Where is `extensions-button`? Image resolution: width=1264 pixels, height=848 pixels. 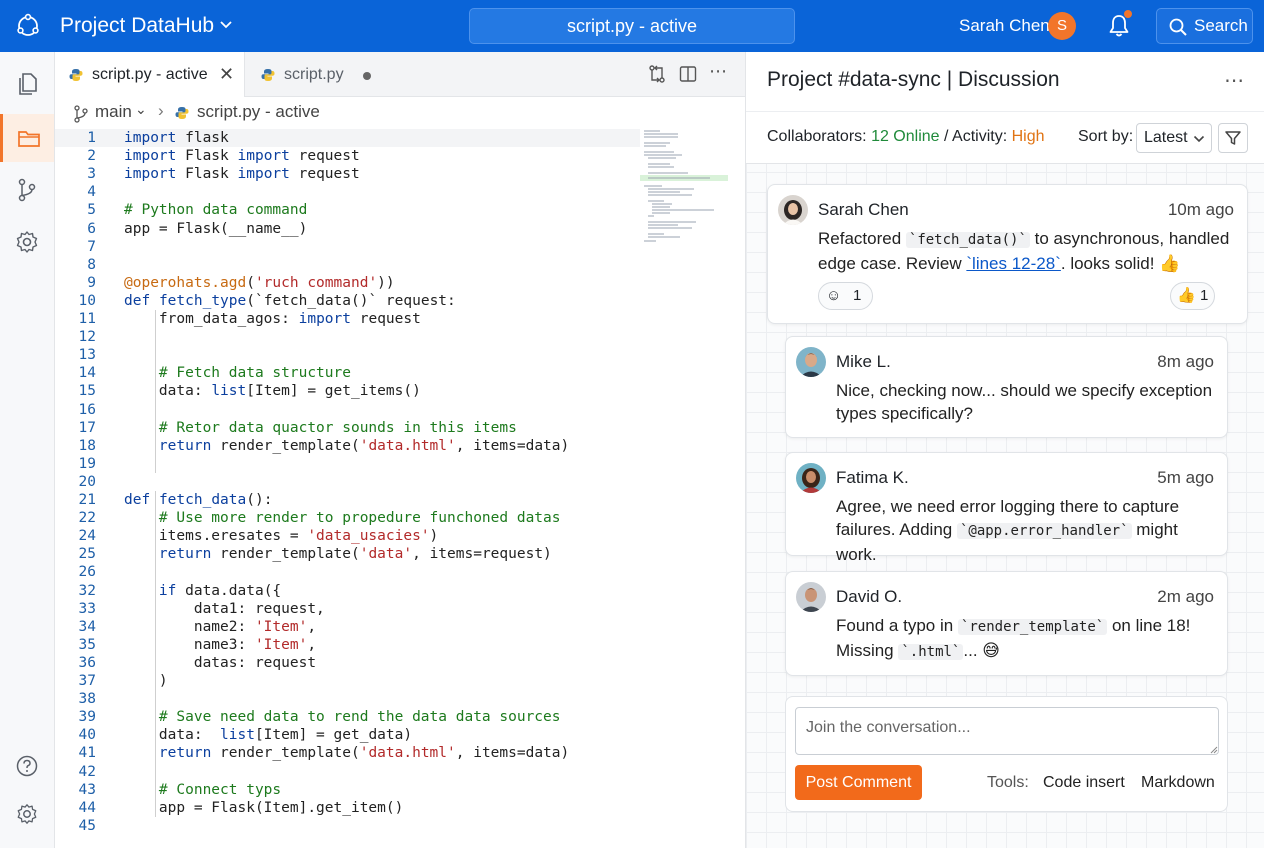 extensions-button is located at coordinates (27, 242).